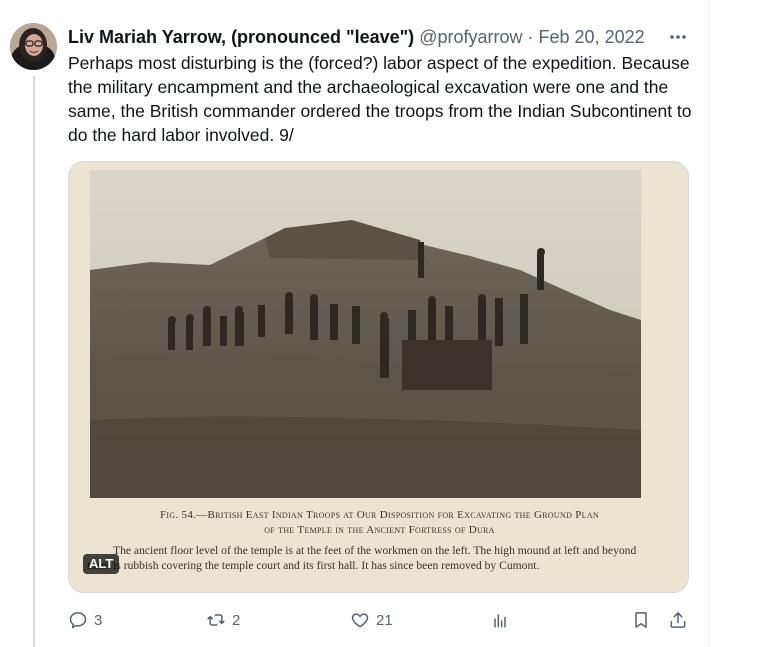 Image resolution: width=764 pixels, height=647 pixels. Describe the element at coordinates (101, 564) in the screenshot. I see `alt-text-badge: ALT` at that location.